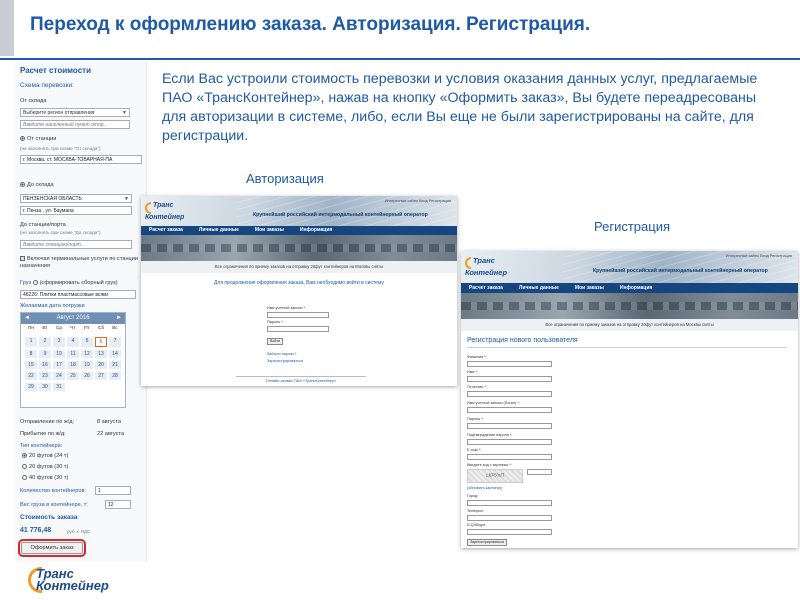 This screenshot has width=800, height=600. Describe the element at coordinates (509, 532) in the screenshot. I see `icq-input` at that location.